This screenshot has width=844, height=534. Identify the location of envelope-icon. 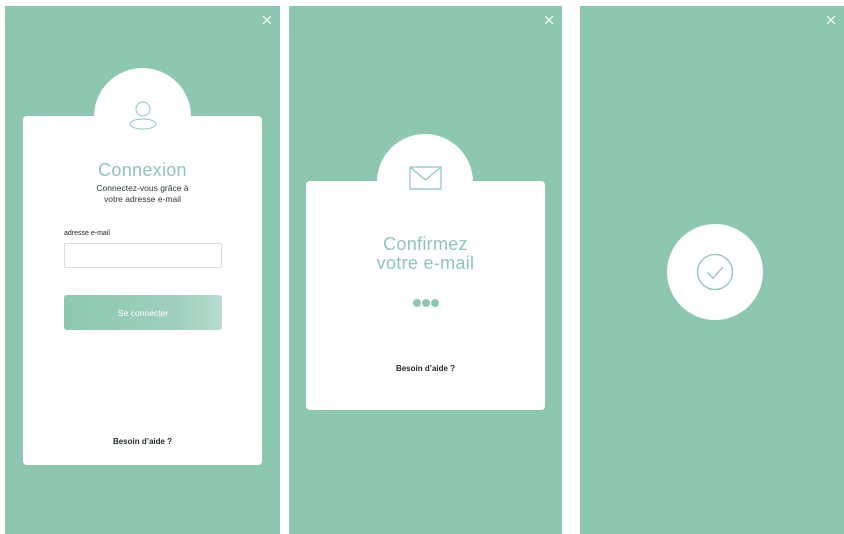
(425, 178).